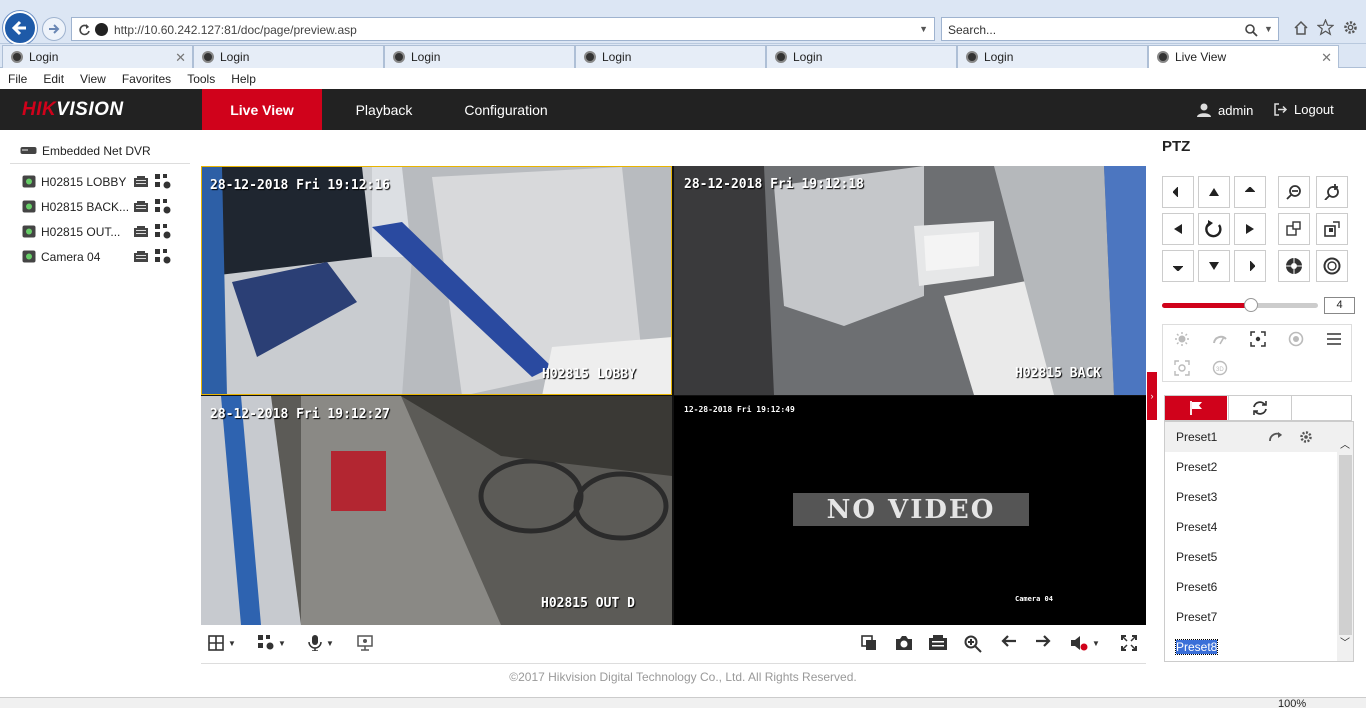 Image resolution: width=1366 pixels, height=710 pixels. What do you see at coordinates (1152, 396) in the screenshot?
I see `collapse-panel-button: ›` at bounding box center [1152, 396].